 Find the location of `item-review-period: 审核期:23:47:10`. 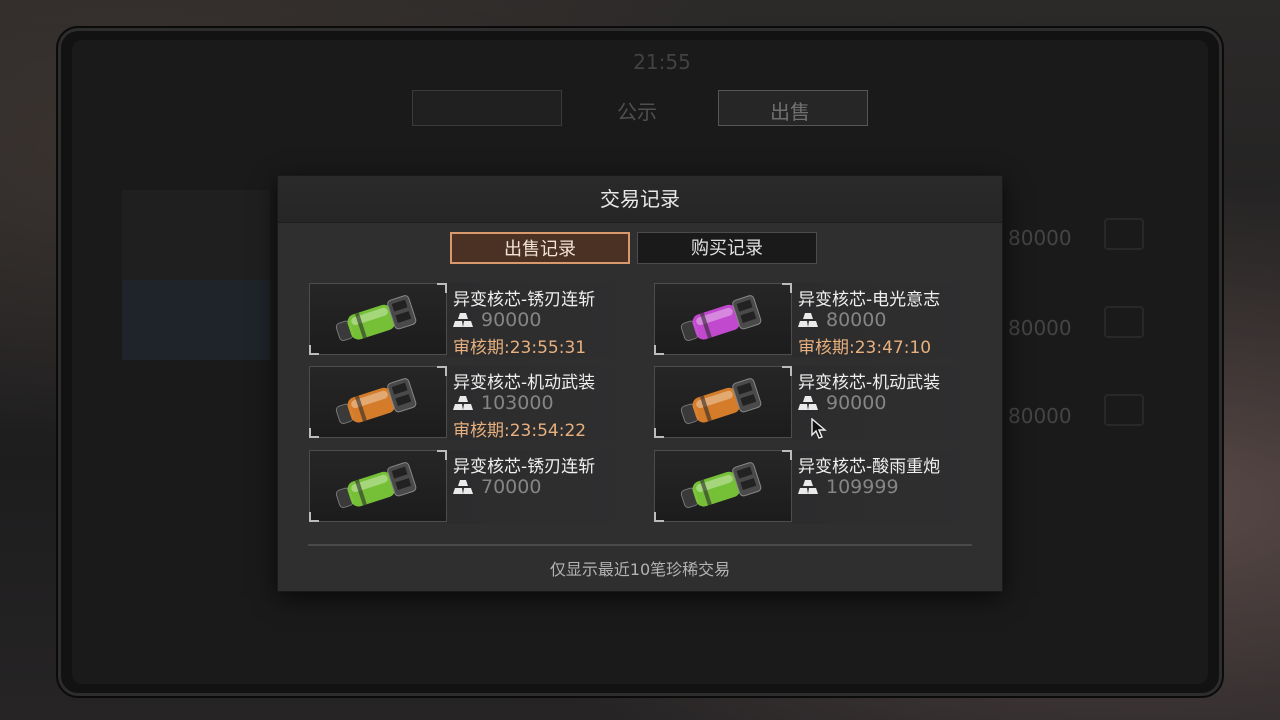

item-review-period: 审核期:23:47:10 is located at coordinates (865, 348).